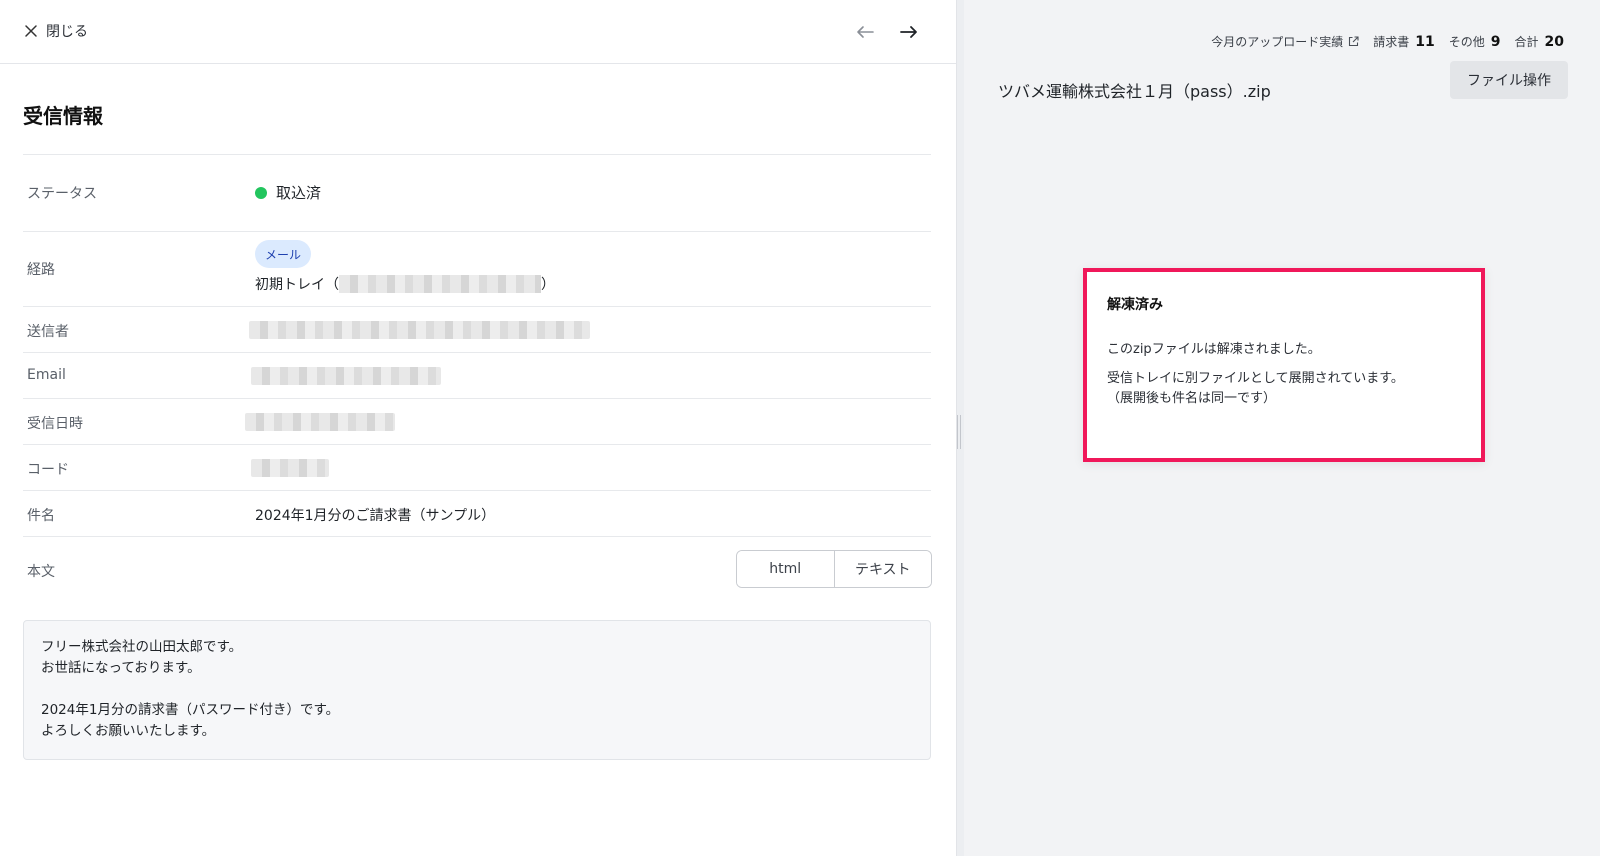  I want to click on mail-body-line: お世話になっております。, so click(121, 668).